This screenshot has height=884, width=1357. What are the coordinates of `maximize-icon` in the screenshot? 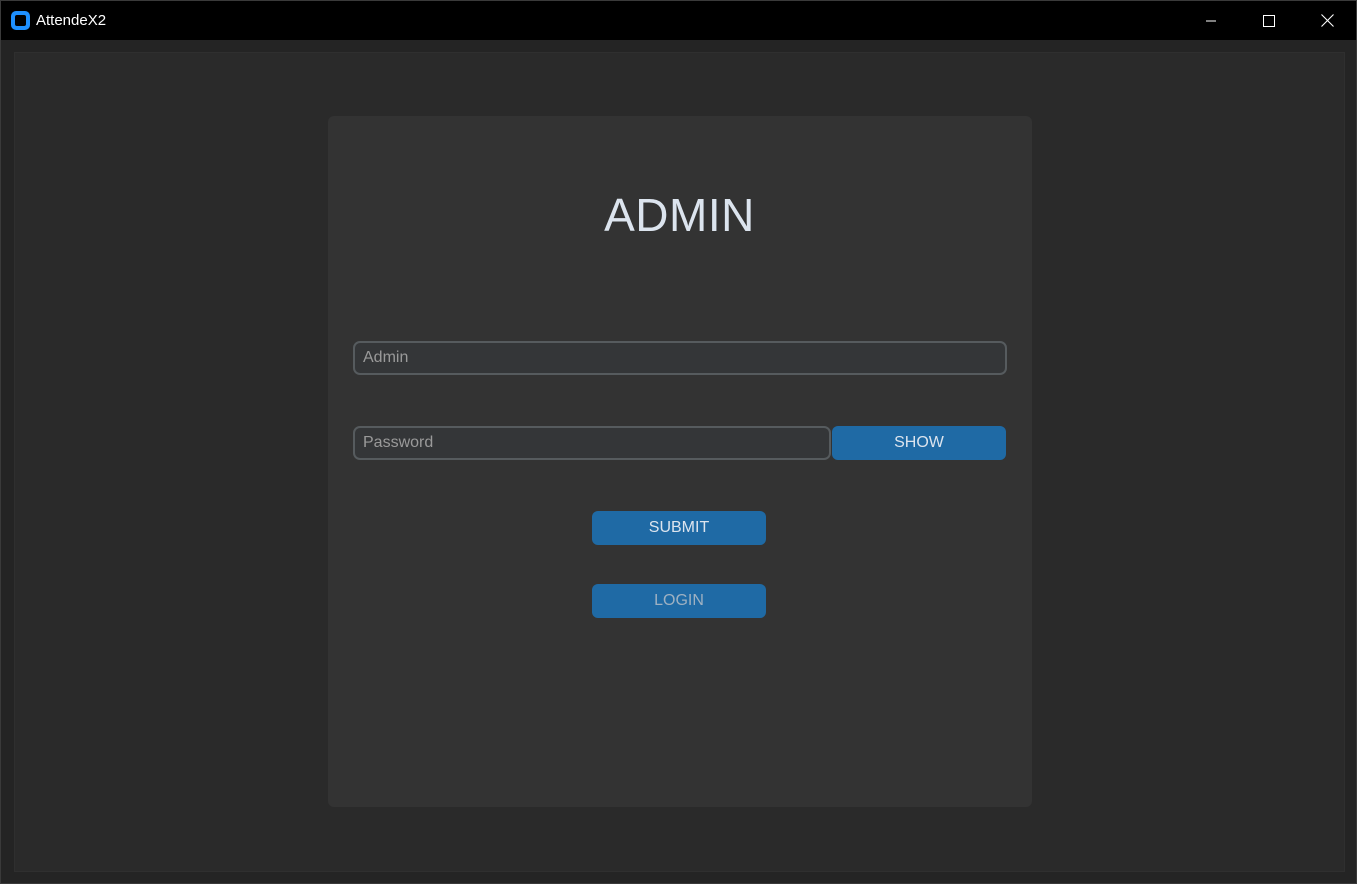 It's located at (1269, 20).